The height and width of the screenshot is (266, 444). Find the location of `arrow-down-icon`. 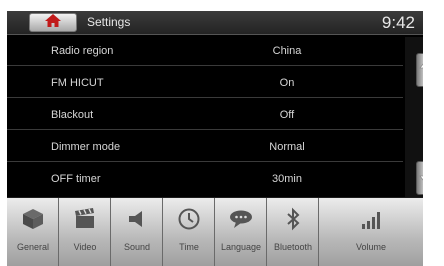

arrow-down-icon is located at coordinates (421, 178).